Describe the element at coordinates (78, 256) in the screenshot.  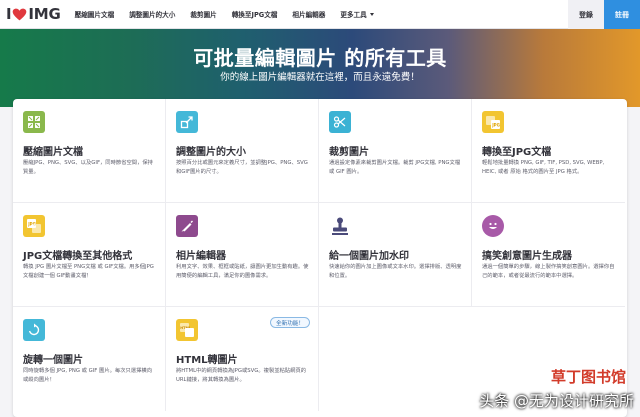
I see `tool-title: JPG文檔轉換至其他格式` at that location.